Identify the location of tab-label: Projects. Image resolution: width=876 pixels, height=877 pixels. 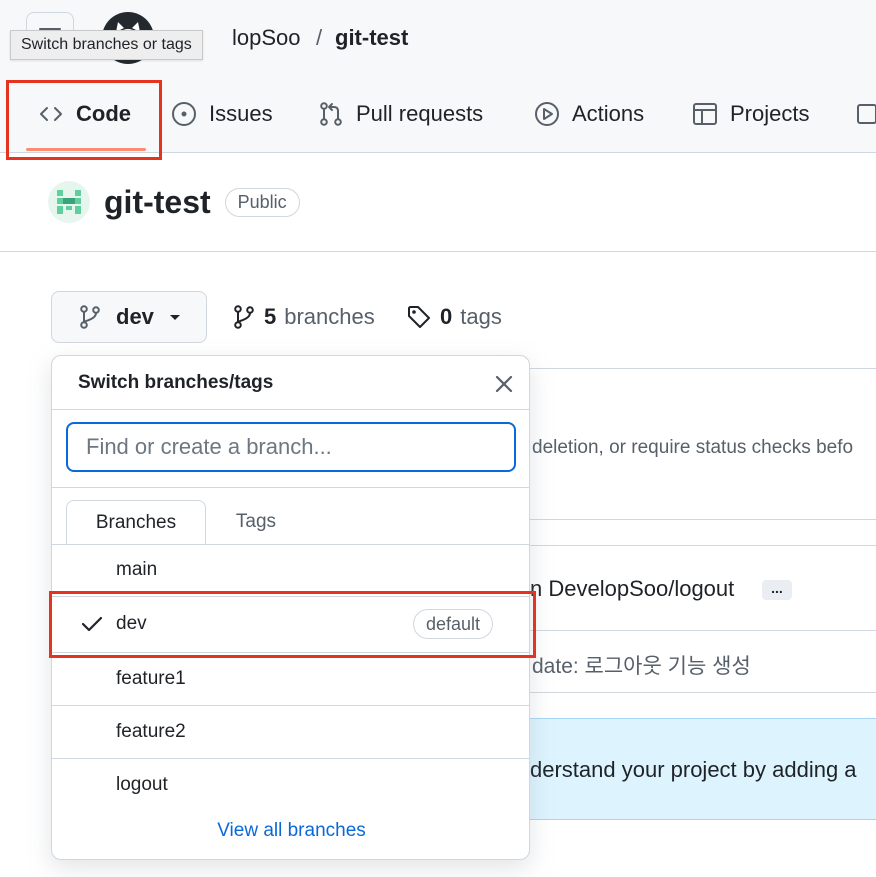
(770, 113).